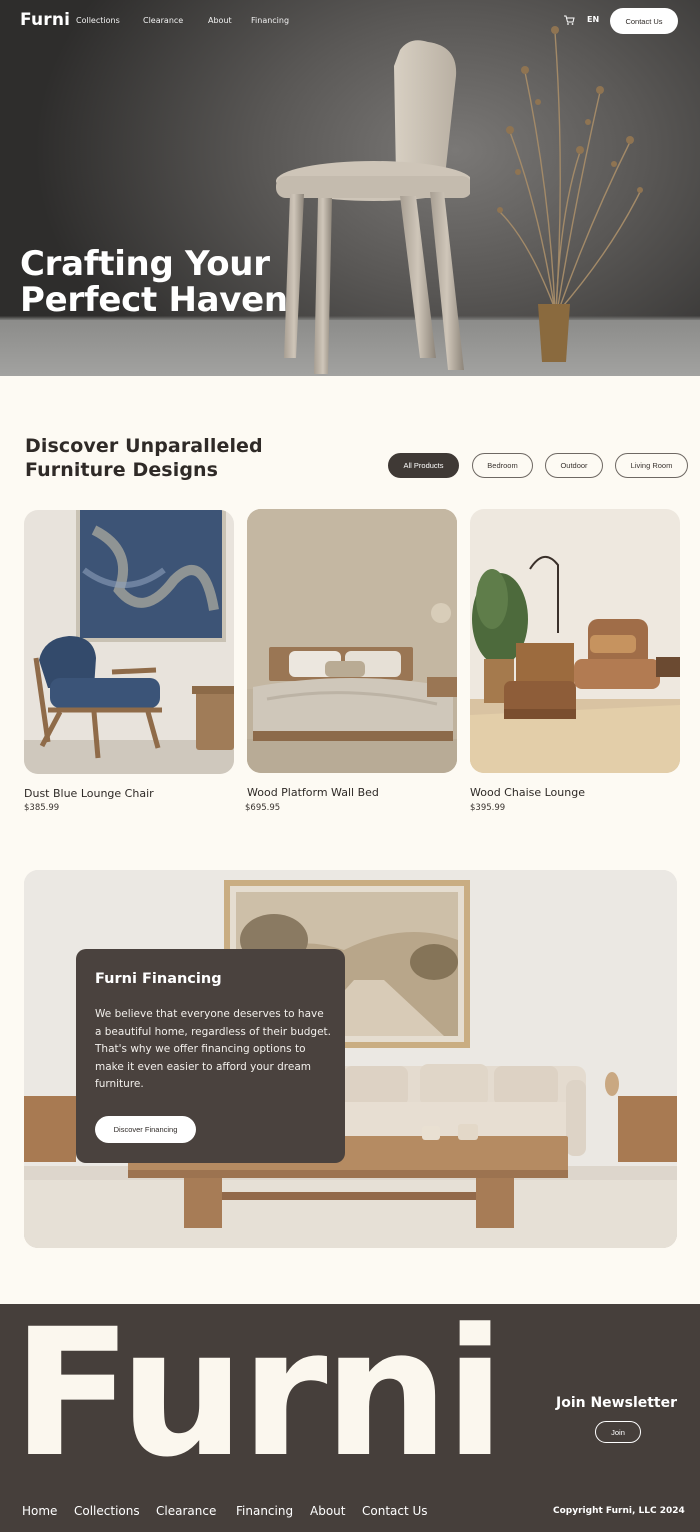 The height and width of the screenshot is (1532, 700). I want to click on filter-outdoor: Outdoor, so click(574, 465).